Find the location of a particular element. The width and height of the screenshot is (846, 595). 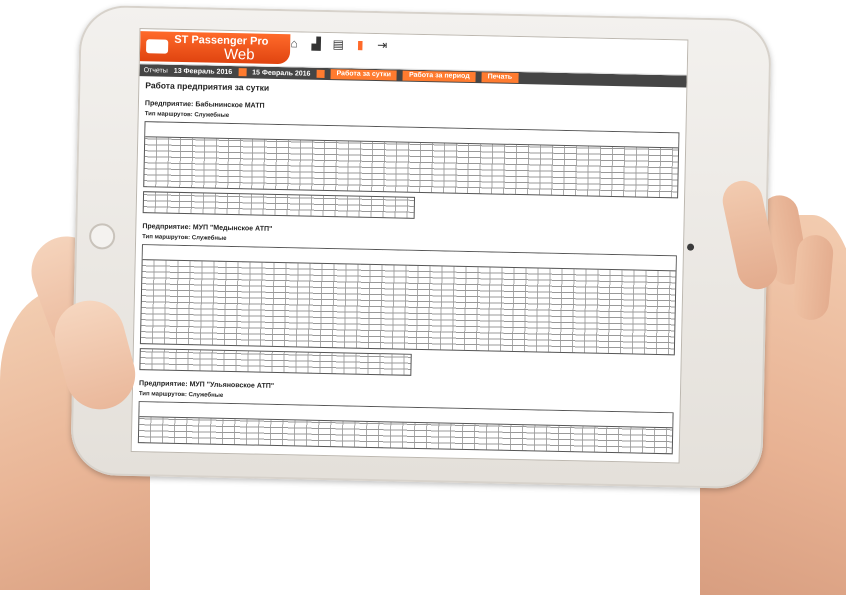

chart-icon: ▮ is located at coordinates (360, 45).